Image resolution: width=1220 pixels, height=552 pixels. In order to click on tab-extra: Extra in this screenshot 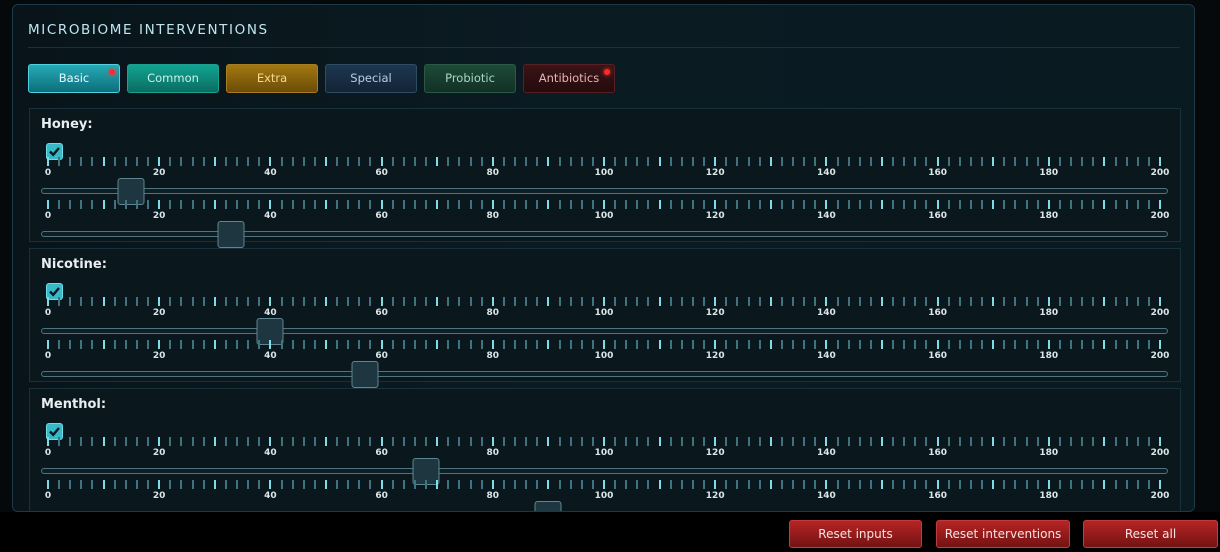, I will do `click(272, 78)`.